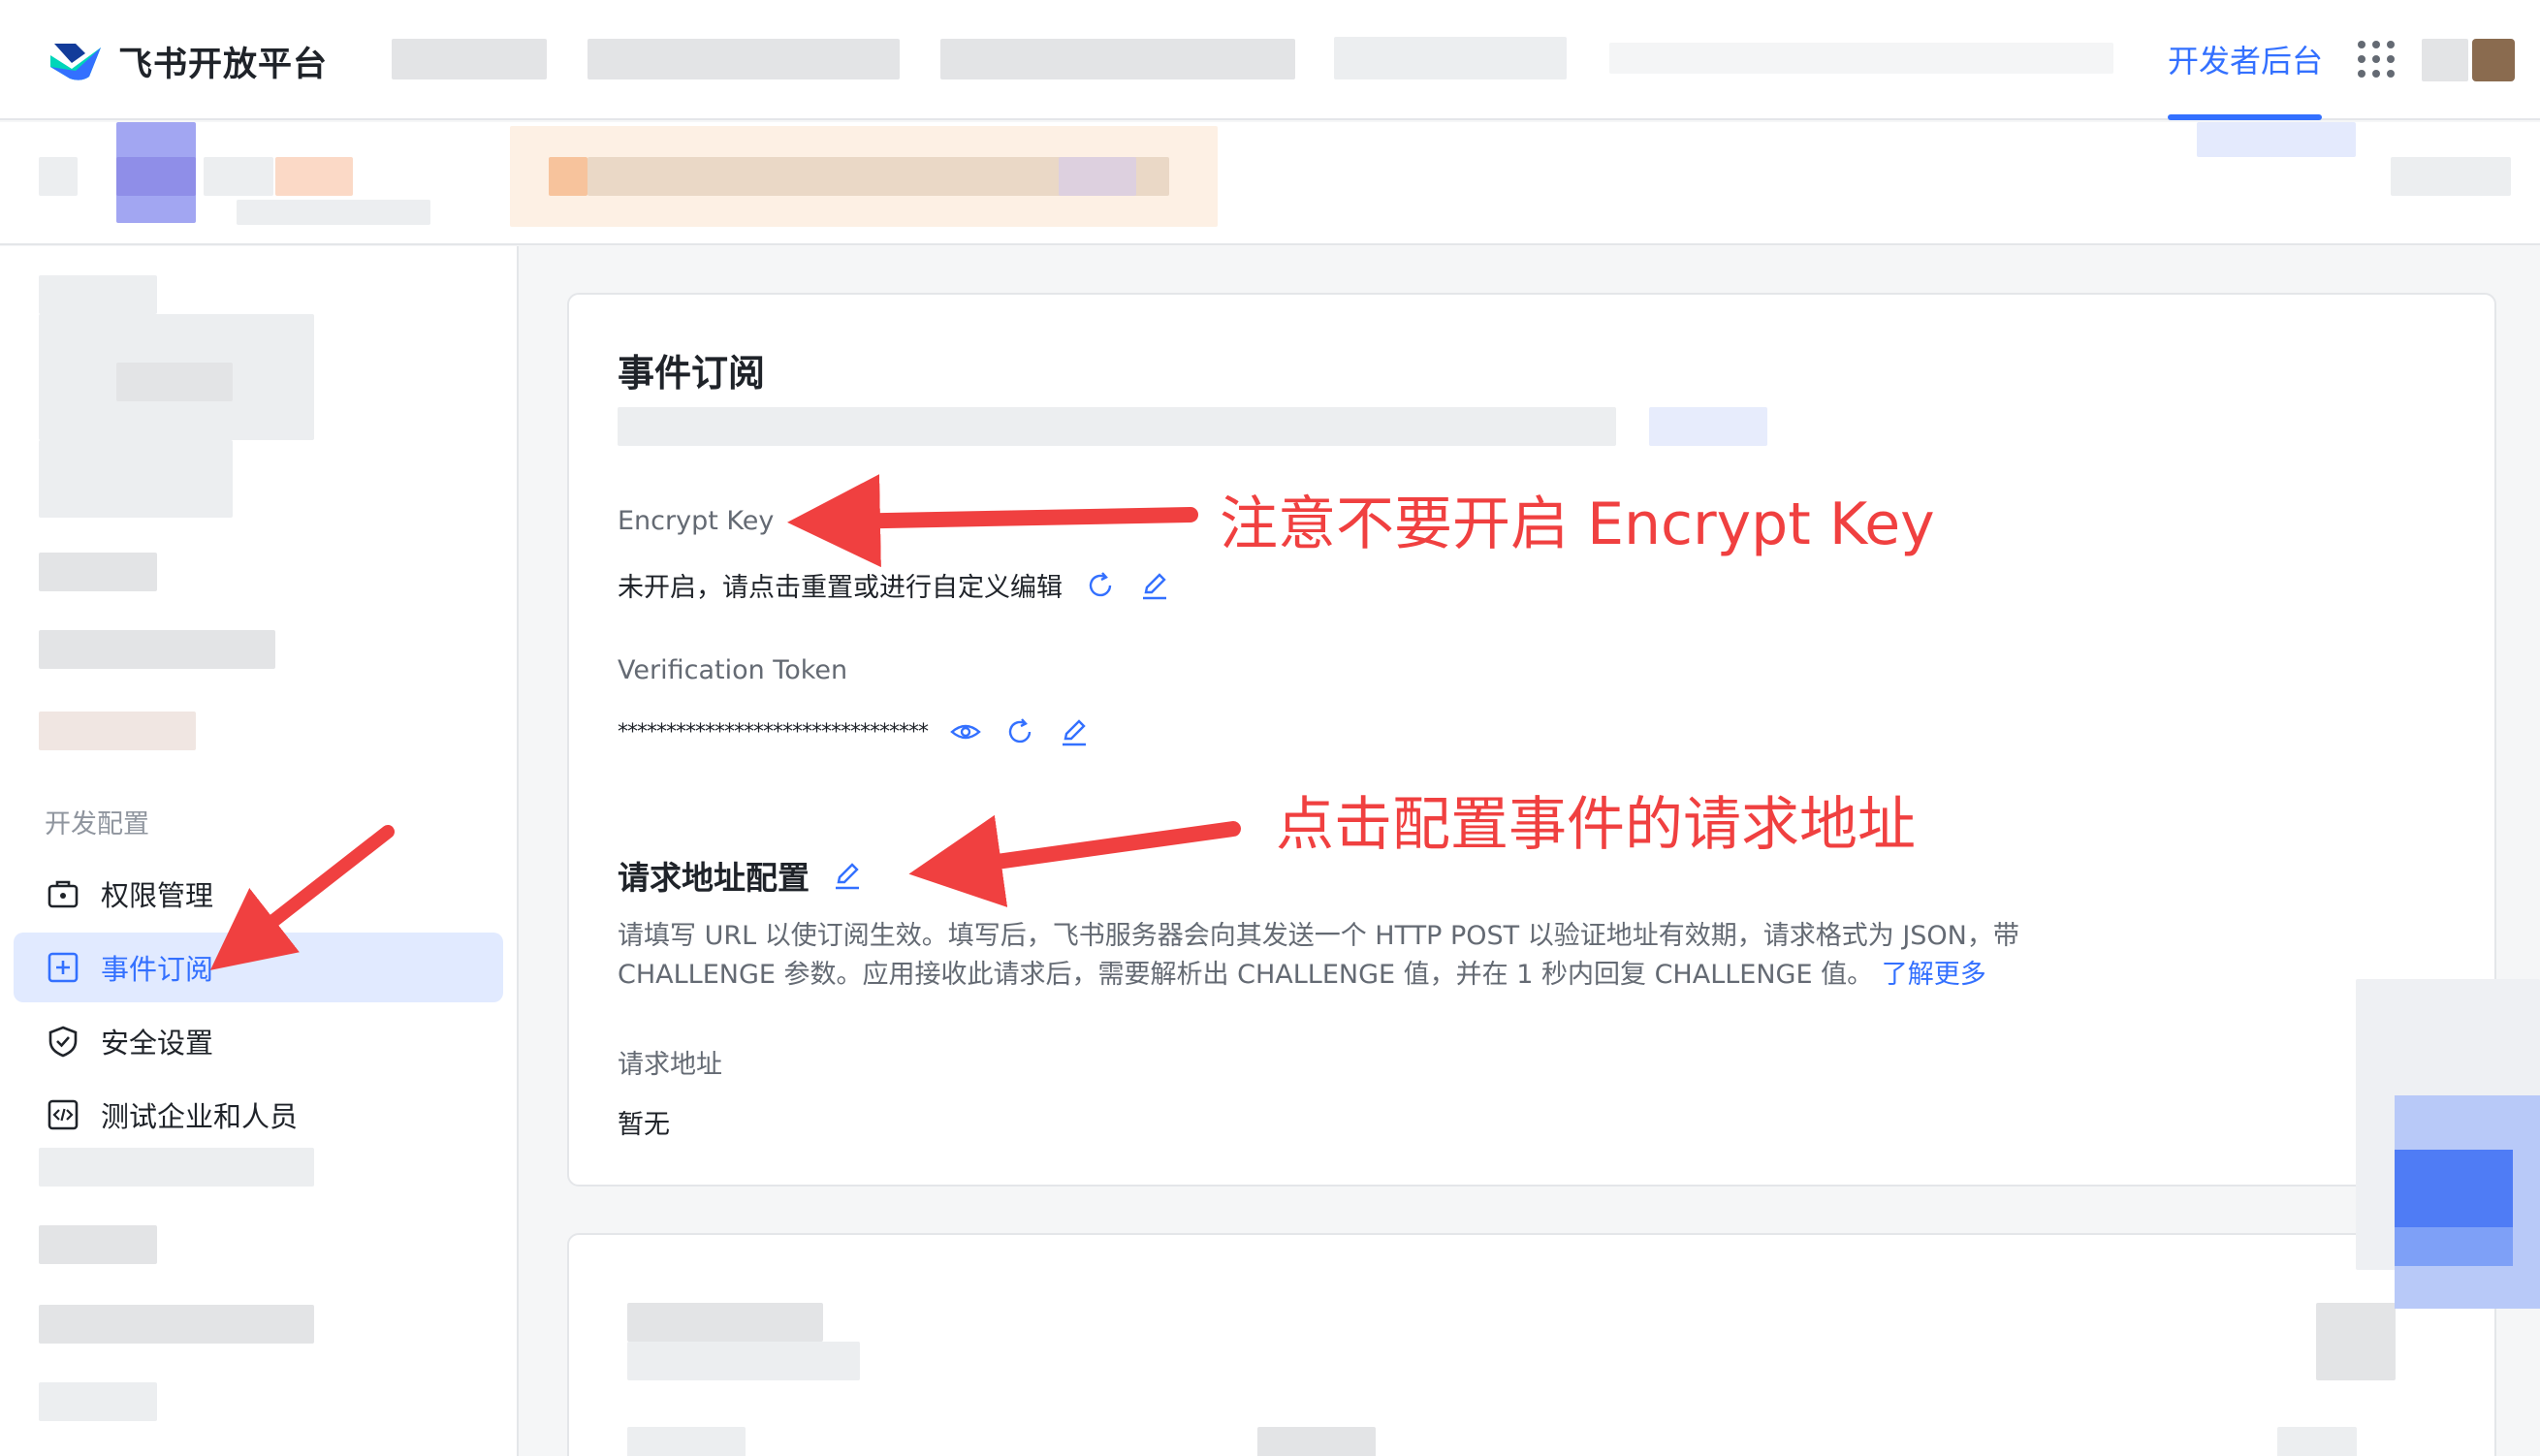 This screenshot has width=2540, height=1456. I want to click on logo: 飞书开放平台, so click(187, 62).